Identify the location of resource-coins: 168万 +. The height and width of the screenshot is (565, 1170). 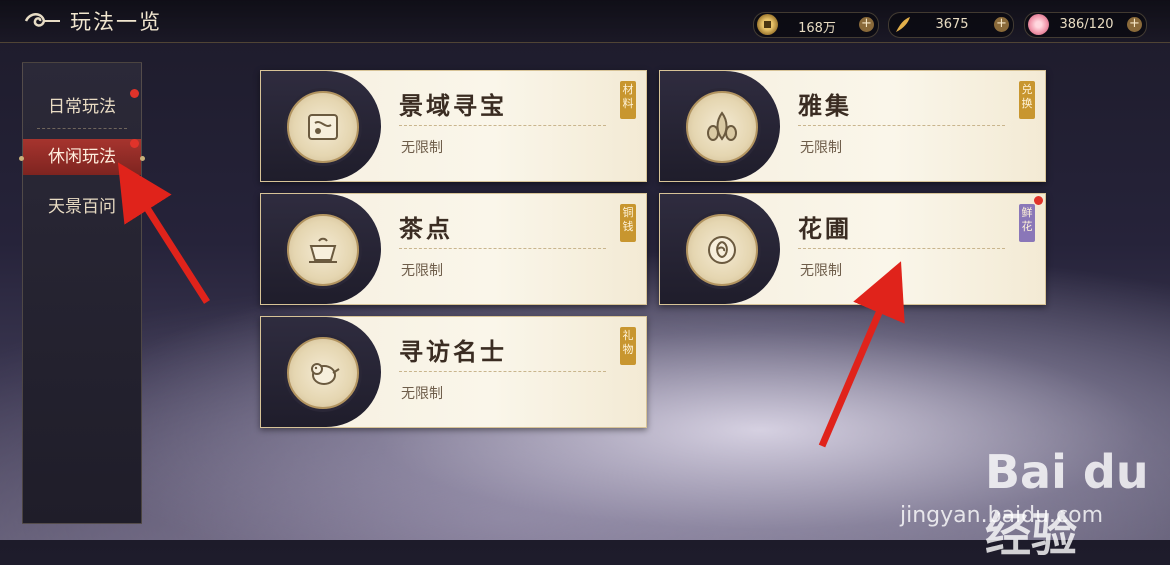
(816, 25).